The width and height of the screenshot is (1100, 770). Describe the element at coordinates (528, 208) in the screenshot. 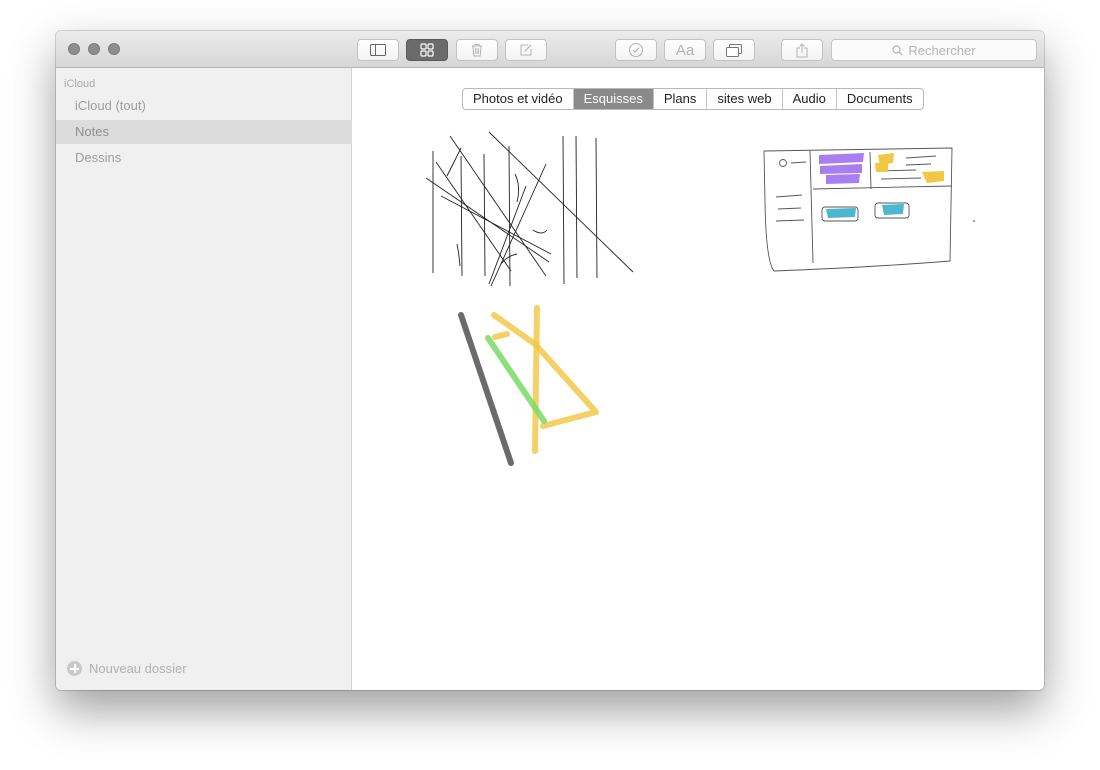

I see `sketch-thumbnail-lines` at that location.